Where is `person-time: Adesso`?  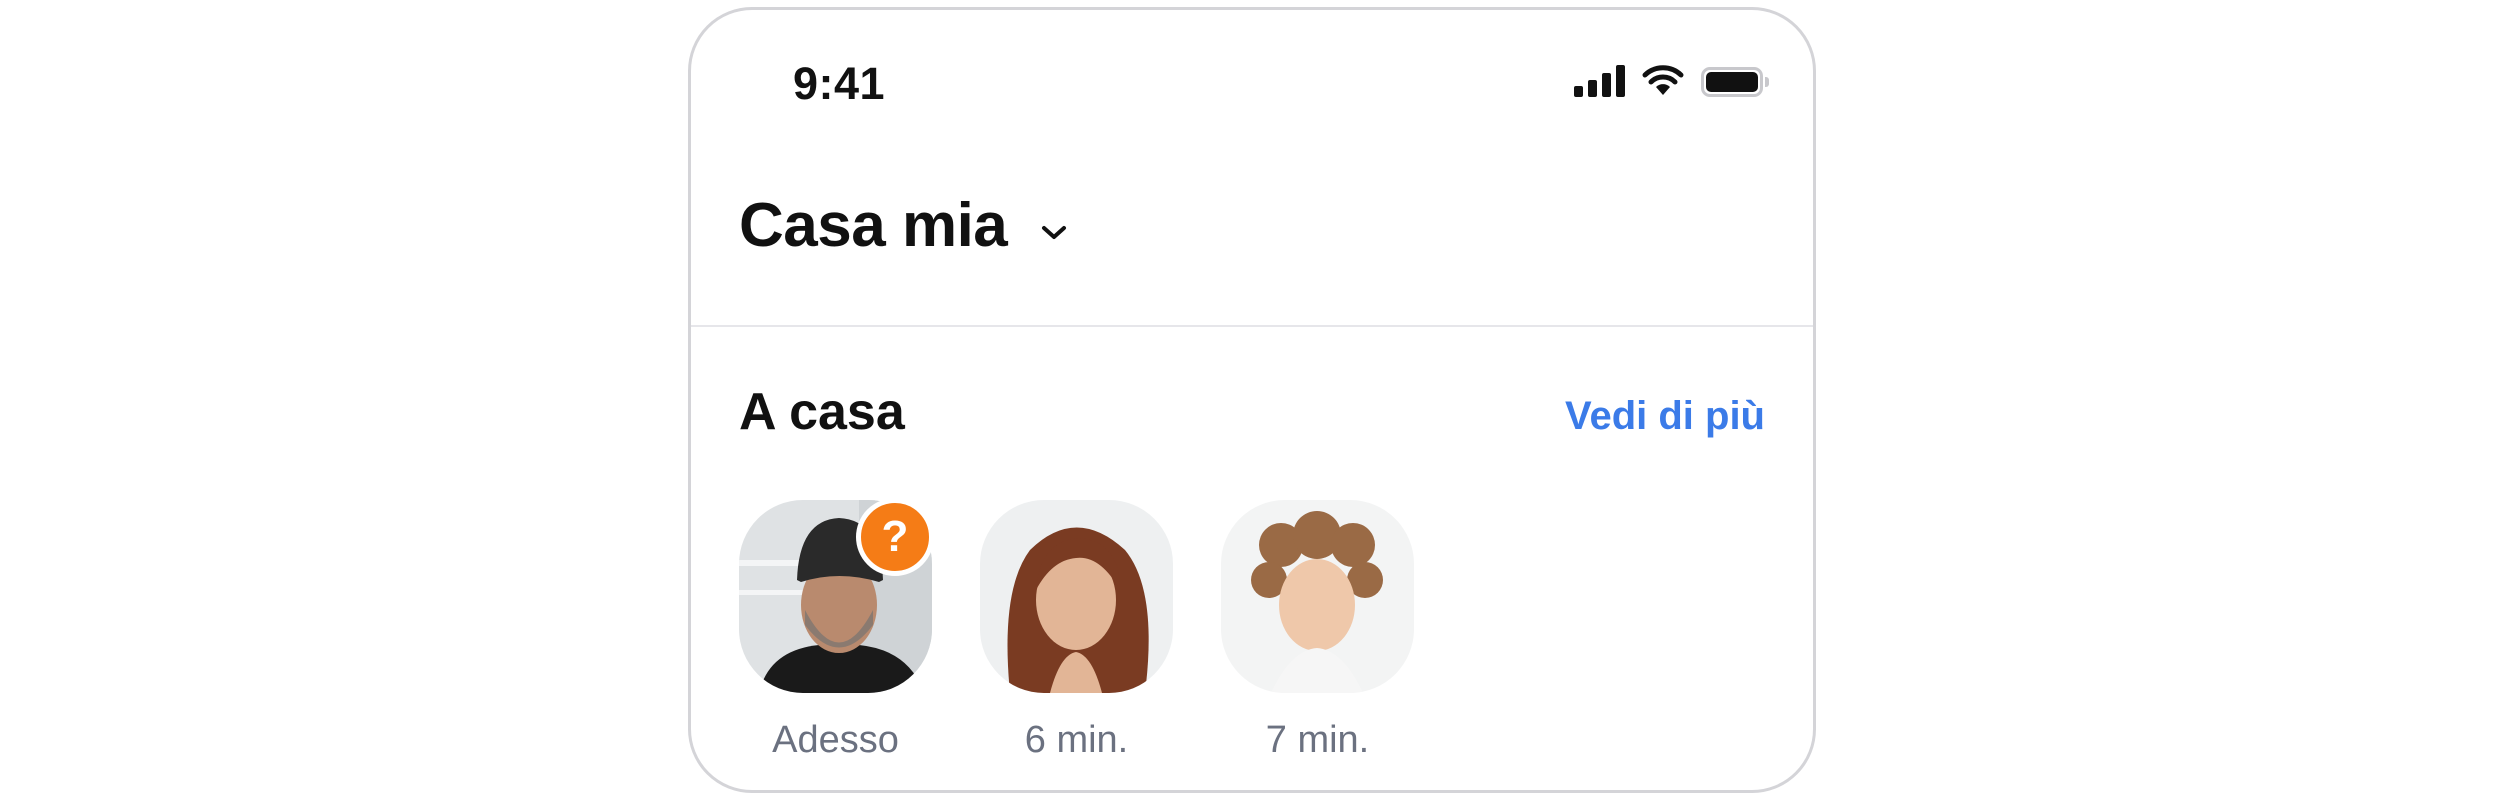
person-time: Adesso is located at coordinates (835, 740).